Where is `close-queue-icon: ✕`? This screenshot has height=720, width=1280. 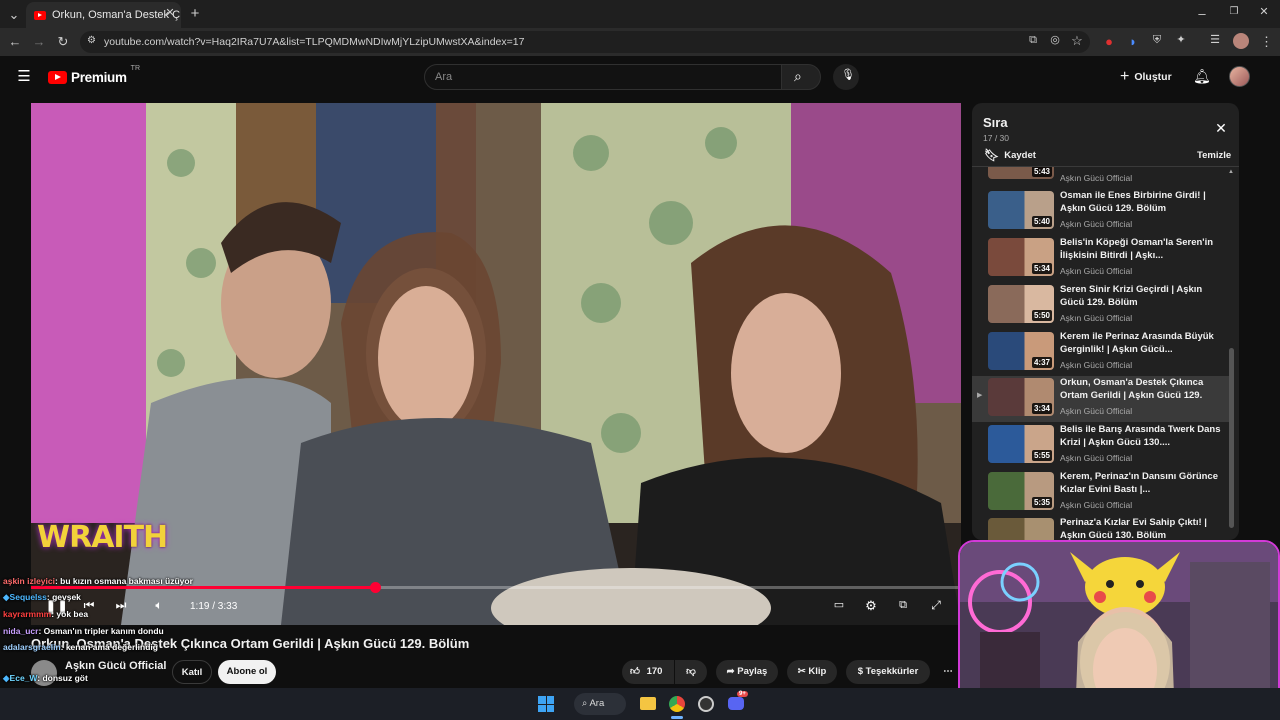
close-queue-icon: ✕ is located at coordinates (1221, 128).